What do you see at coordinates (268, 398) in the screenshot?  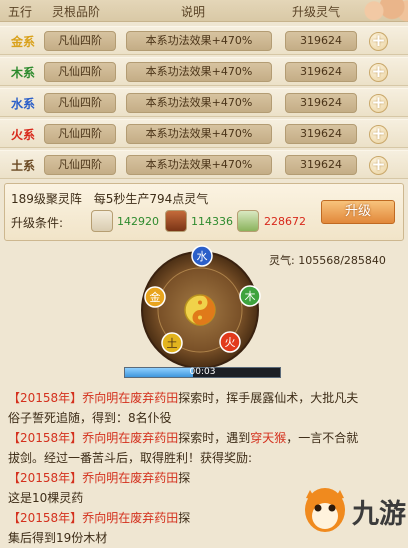 I see `log-text: 探索时，挥手展露仙术，大批凡夫` at bounding box center [268, 398].